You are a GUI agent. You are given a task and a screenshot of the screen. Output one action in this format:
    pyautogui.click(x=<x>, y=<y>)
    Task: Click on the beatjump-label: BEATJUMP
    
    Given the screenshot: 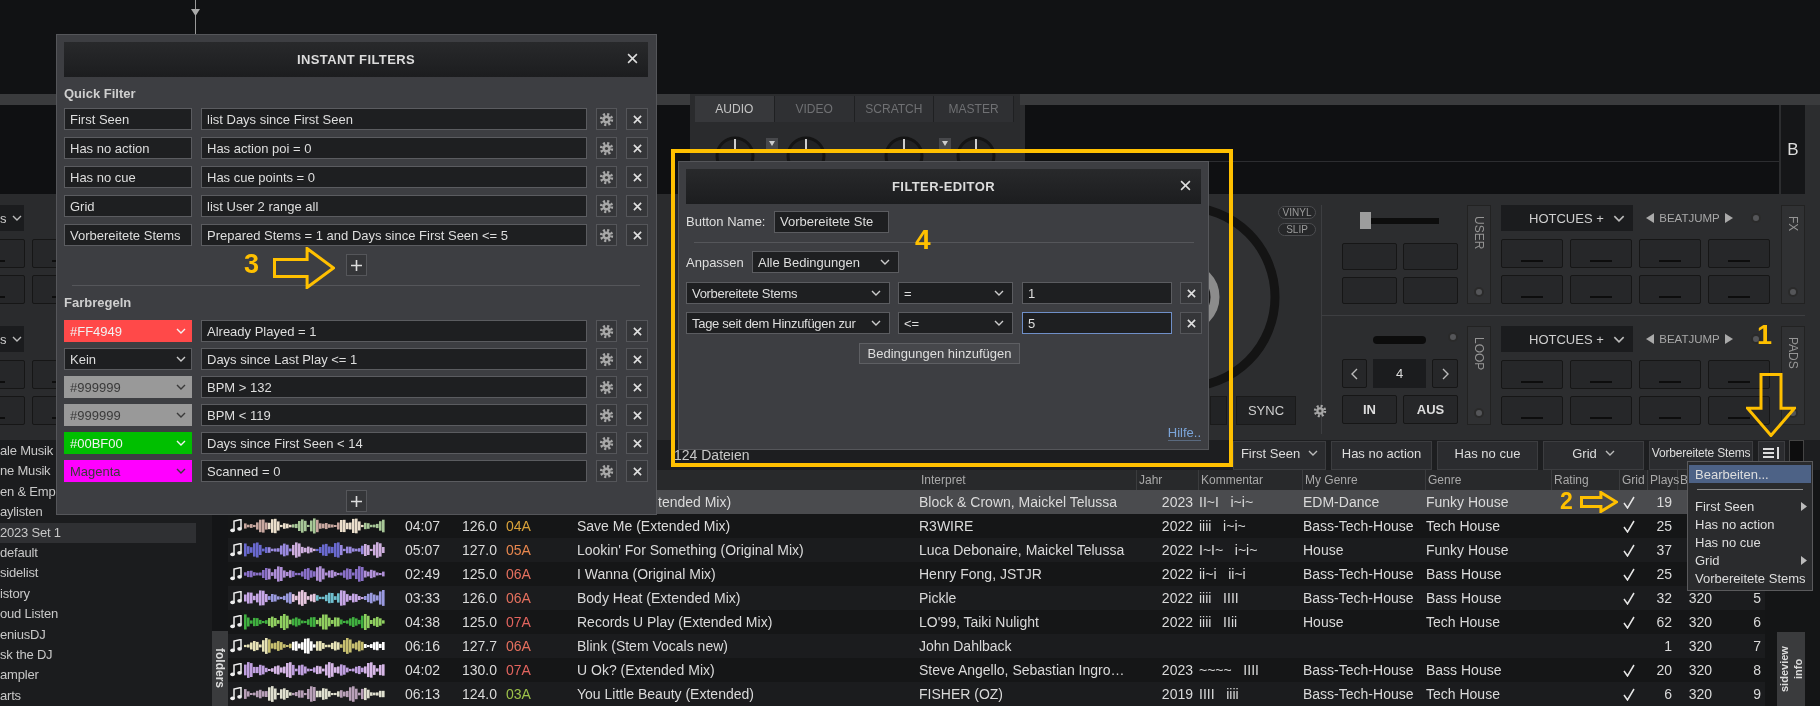 What is the action you would take?
    pyautogui.click(x=1689, y=218)
    